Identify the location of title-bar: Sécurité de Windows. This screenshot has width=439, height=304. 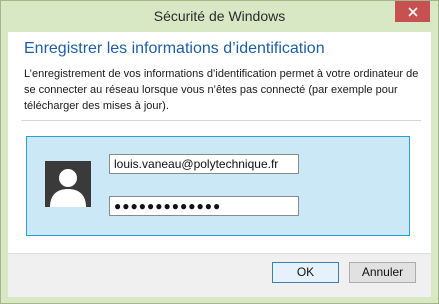
(219, 16).